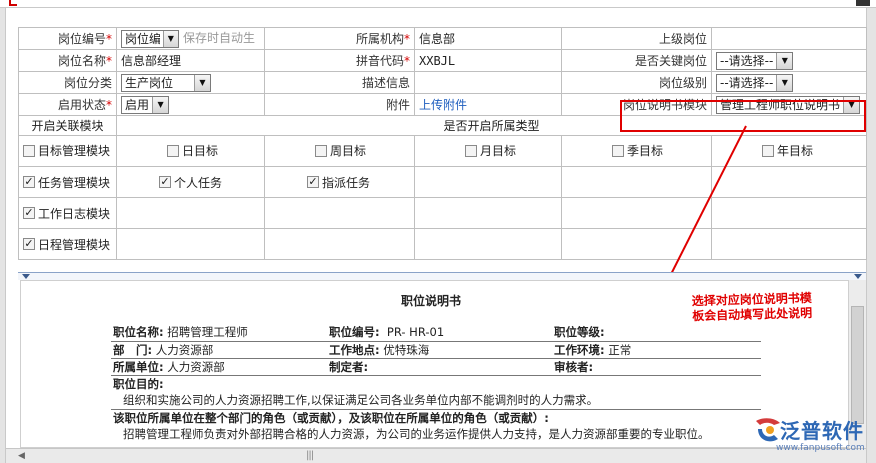 This screenshot has height=463, width=876. What do you see at coordinates (219, 333) in the screenshot?
I see `job-name-field: 职位名称: 招聘管理工程师` at bounding box center [219, 333].